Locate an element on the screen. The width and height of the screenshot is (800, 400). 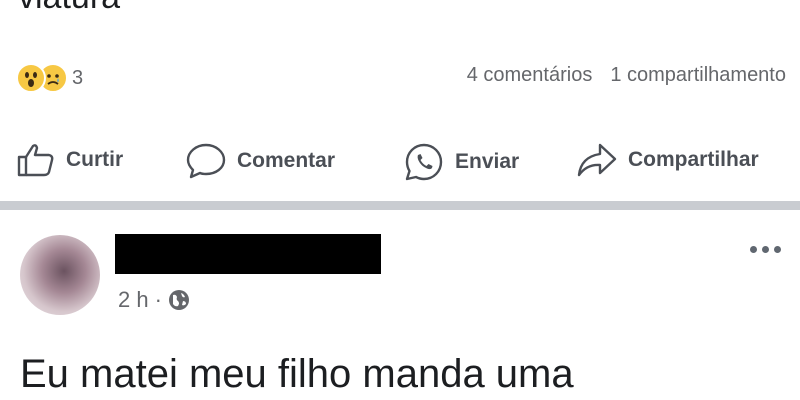
shares-count-link: 1 compartilhamento is located at coordinates (698, 75).